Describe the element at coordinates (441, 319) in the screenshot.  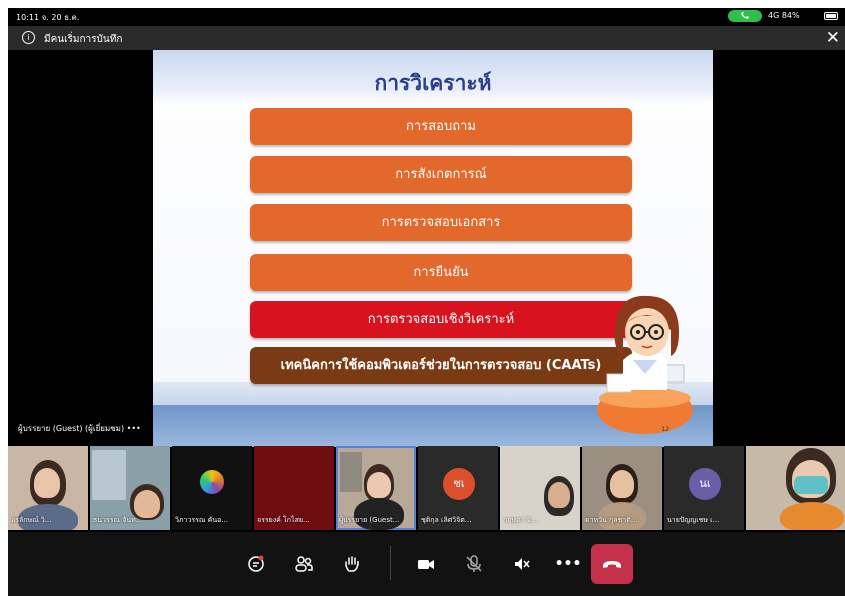
I see `slide-item: การตรวจสอบเชิงวิเคราะห์` at that location.